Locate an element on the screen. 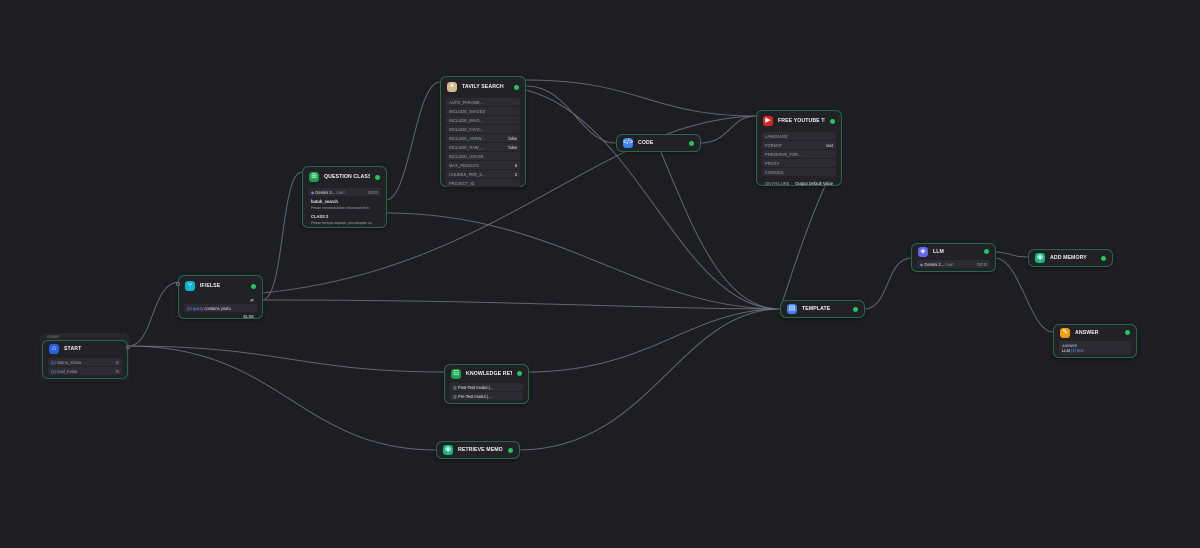  llm-node: ◈ LLM ◆ Gemini 3... CHAT ⊡⊡⊡ is located at coordinates (953, 257).